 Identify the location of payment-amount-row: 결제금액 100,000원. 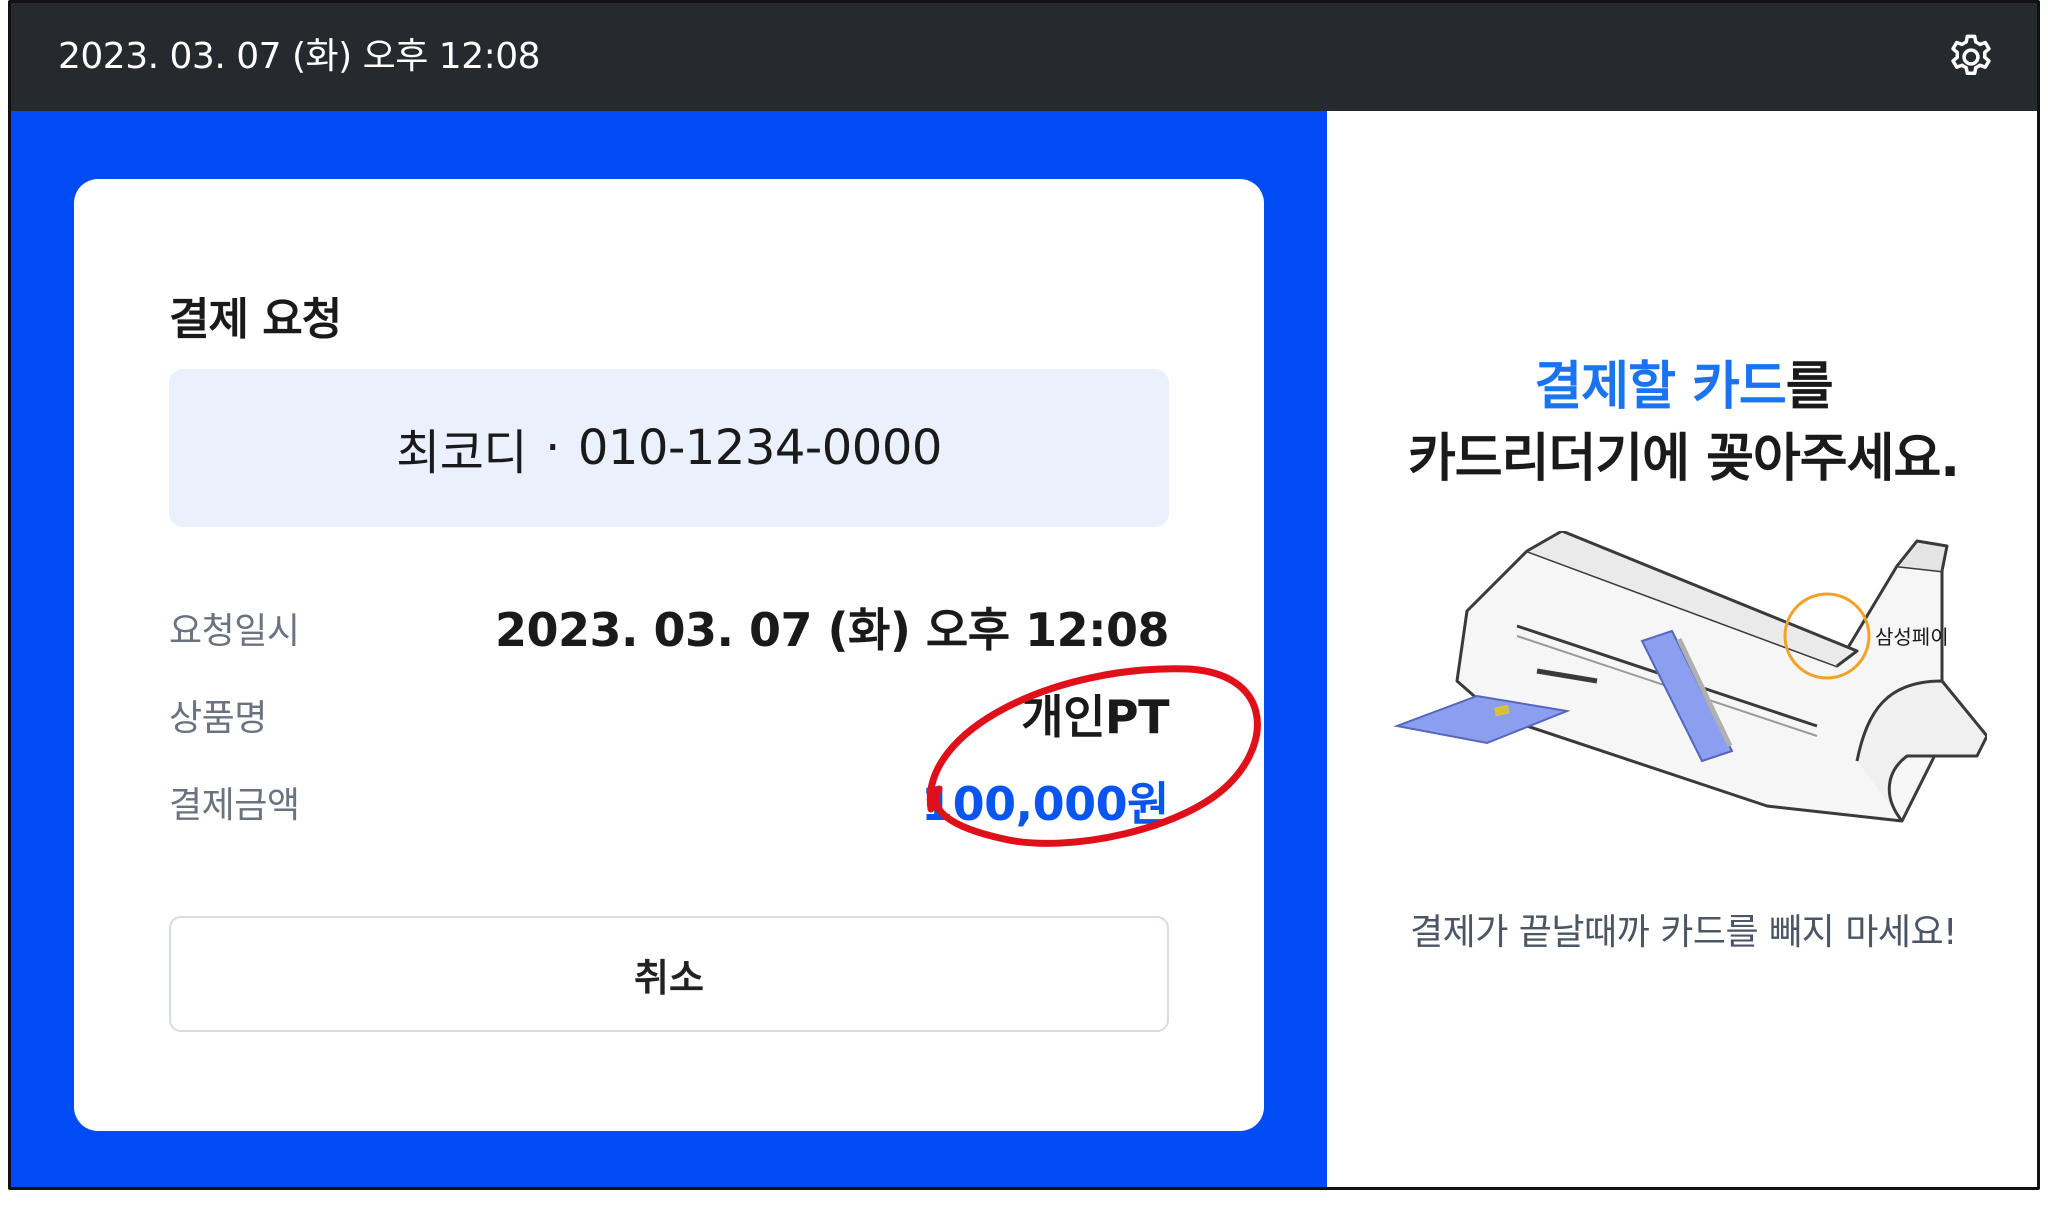
(669, 799).